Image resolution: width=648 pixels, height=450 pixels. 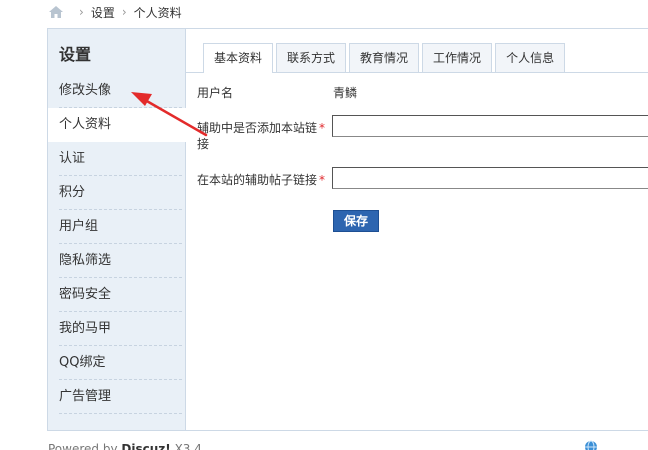 I want to click on sidebar-item-password-security: 密码安全, so click(x=117, y=295).